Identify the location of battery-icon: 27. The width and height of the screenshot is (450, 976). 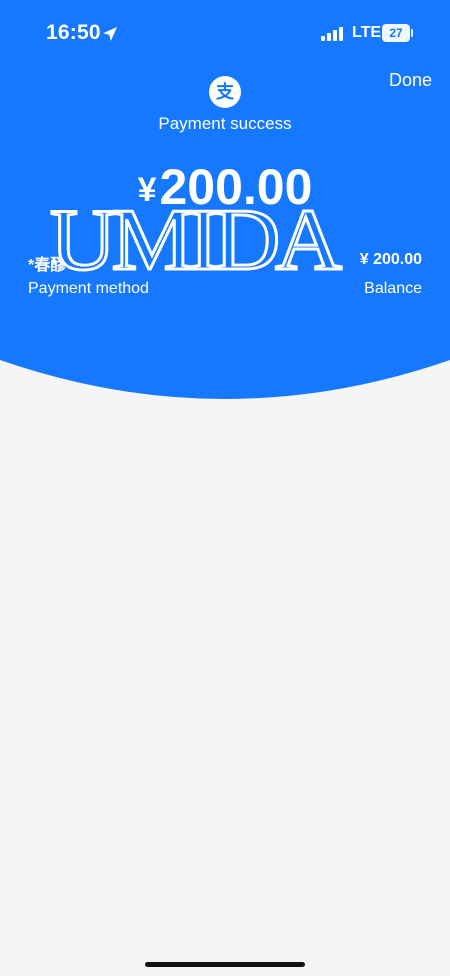
(398, 33).